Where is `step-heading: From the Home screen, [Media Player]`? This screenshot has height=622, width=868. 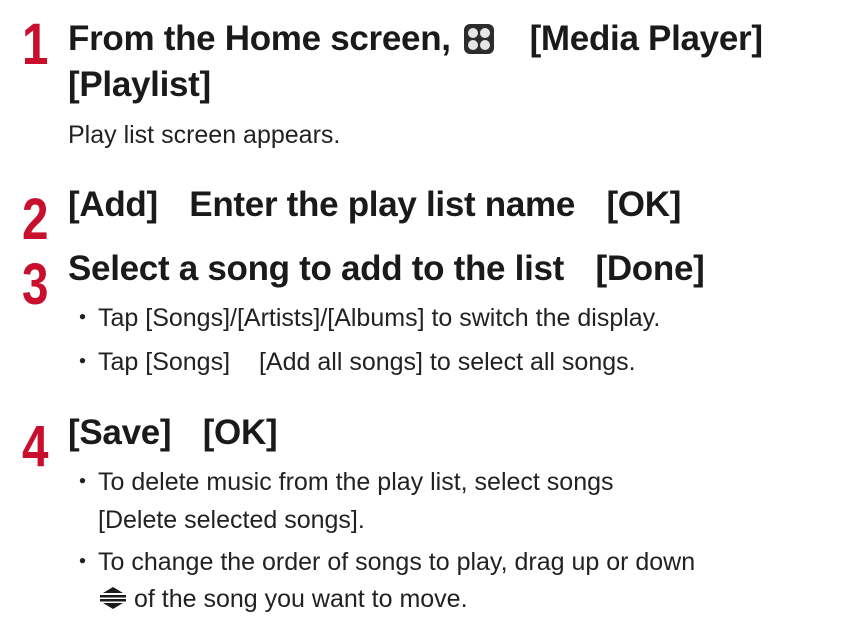
step-heading: From the Home screen, [Media Player] is located at coordinates (415, 39).